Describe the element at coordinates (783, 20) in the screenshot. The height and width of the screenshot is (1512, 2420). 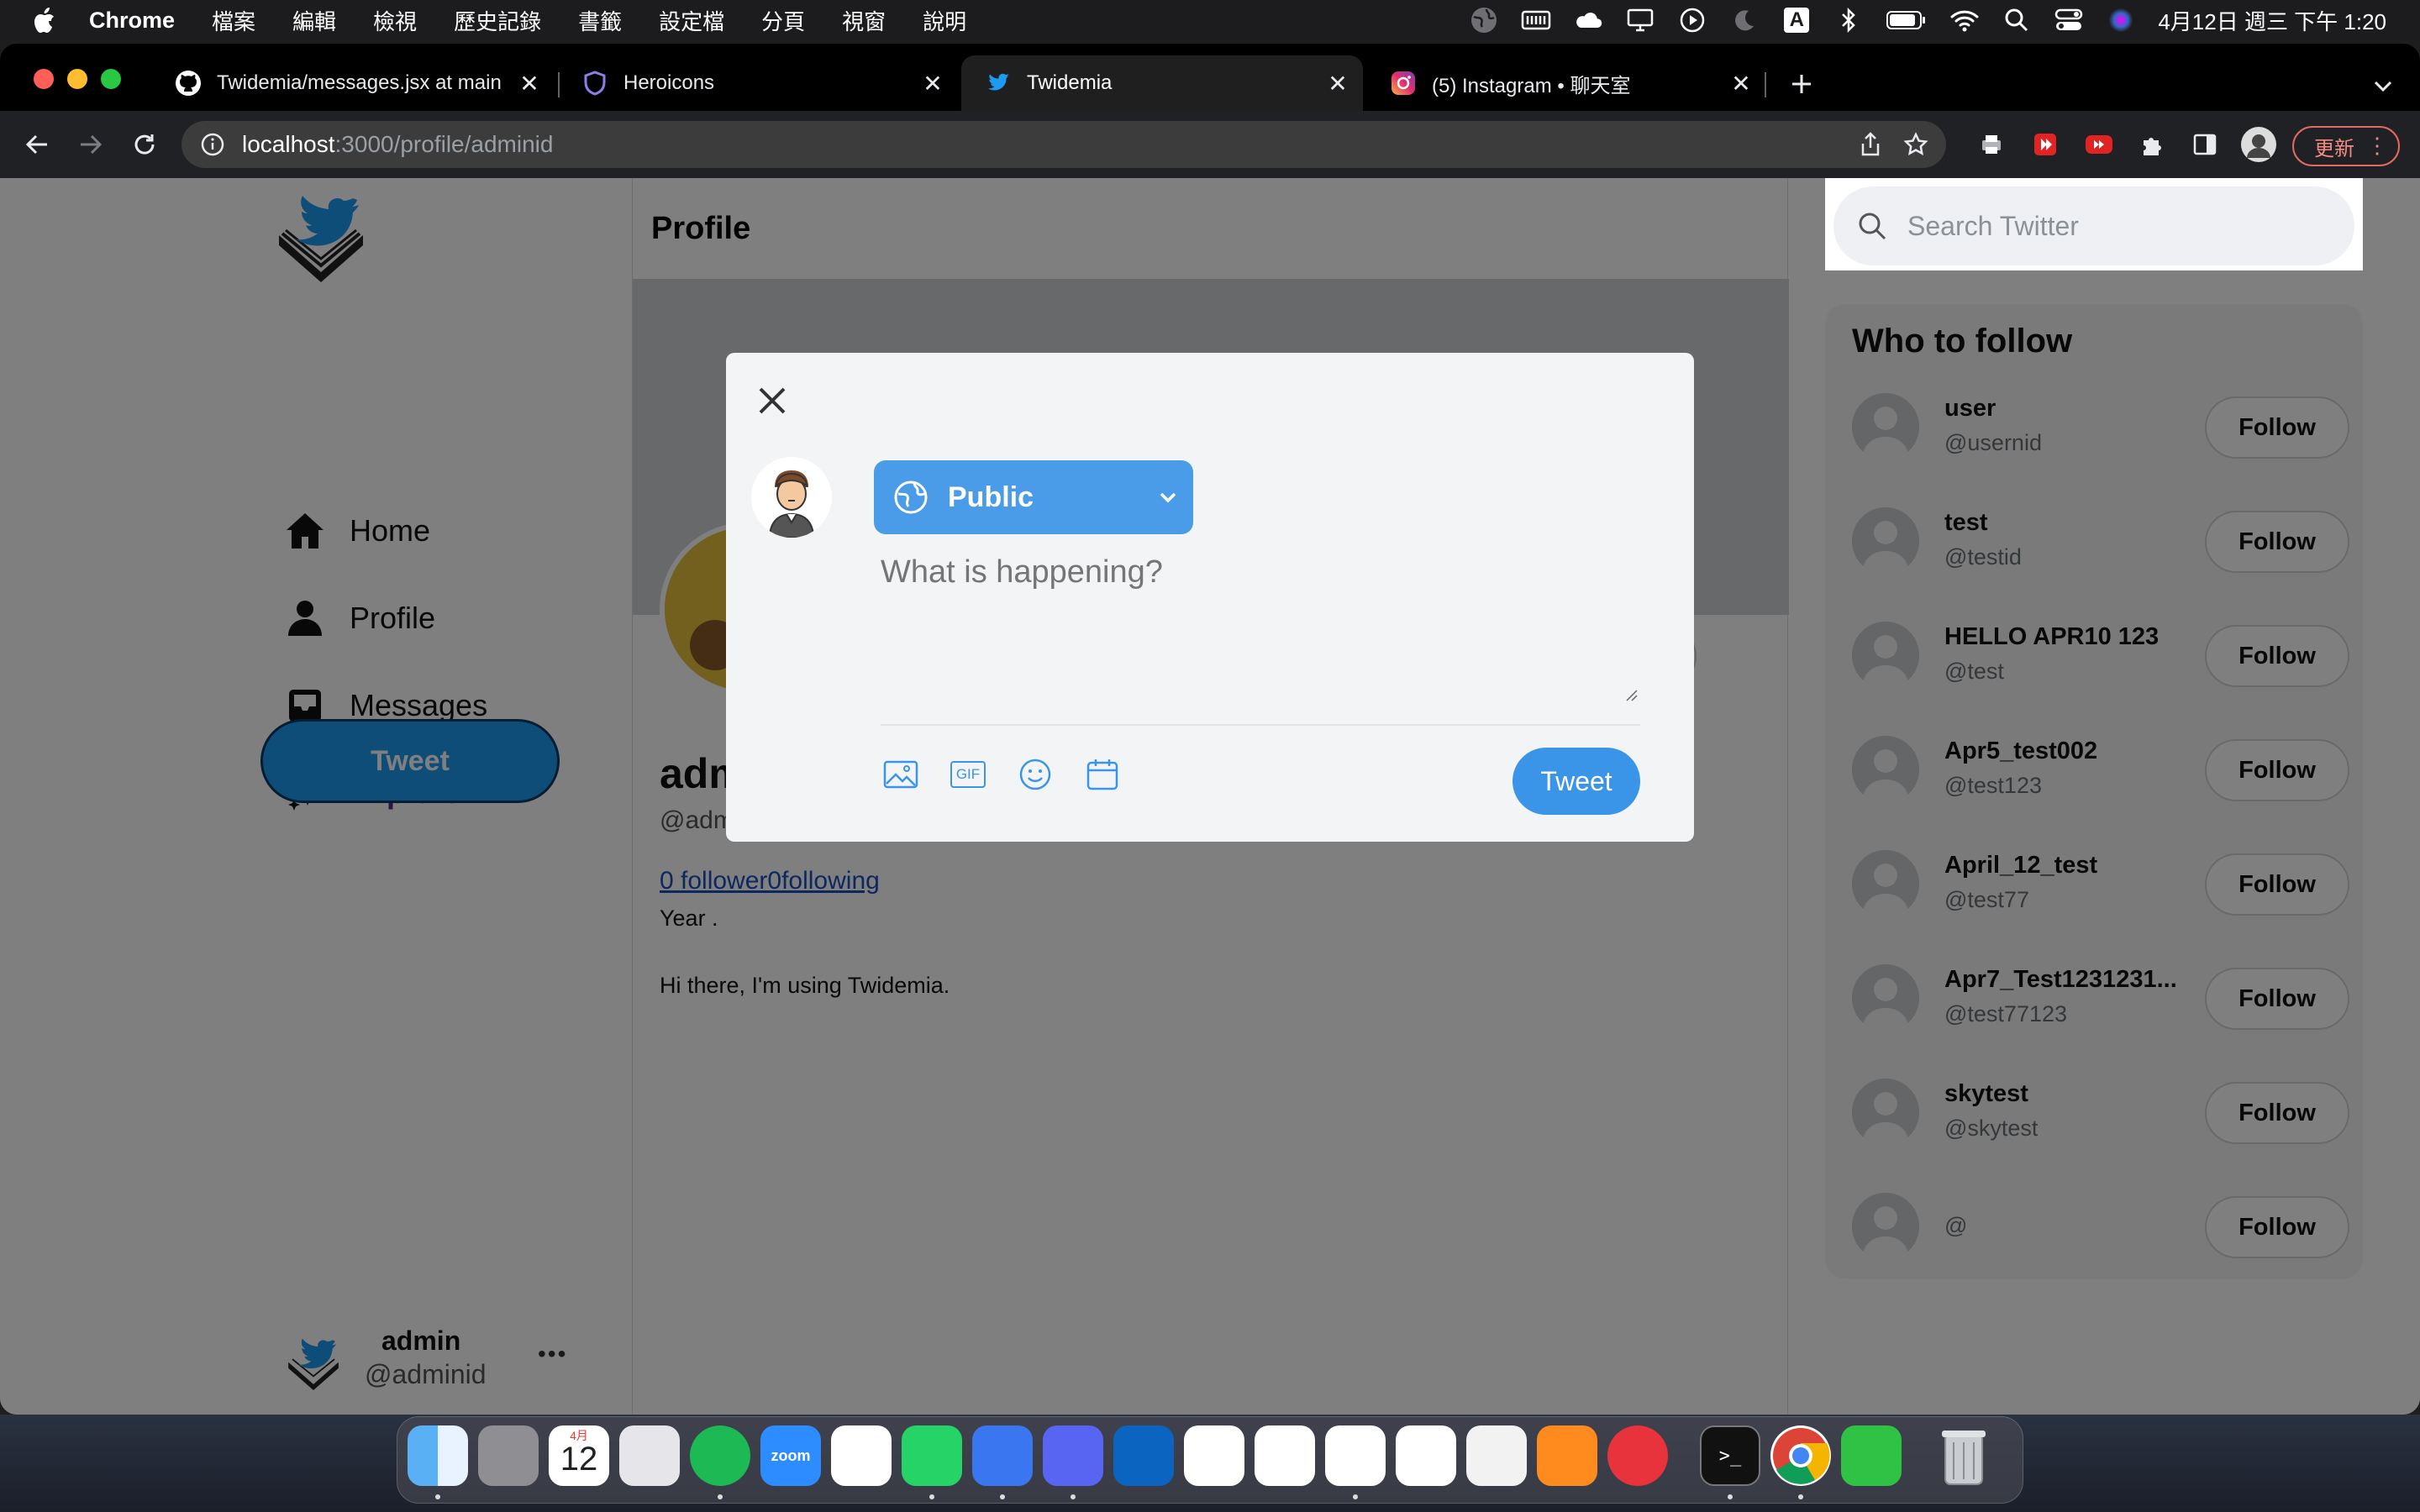
I see `menu-tab: 分頁` at that location.